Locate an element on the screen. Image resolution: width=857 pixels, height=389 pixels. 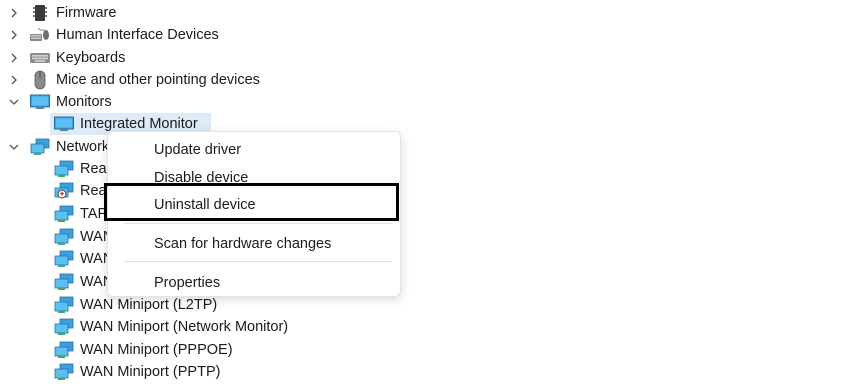
tree-item-label: Human Interface Devices is located at coordinates (137, 35).